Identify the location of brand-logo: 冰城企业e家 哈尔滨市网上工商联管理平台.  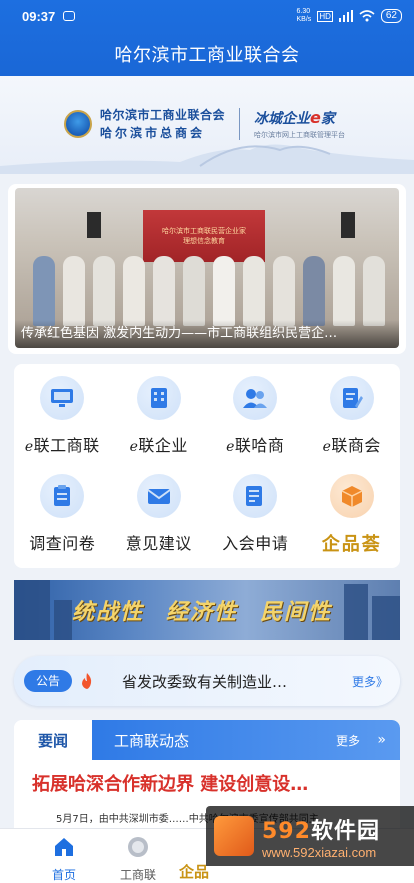
(299, 124).